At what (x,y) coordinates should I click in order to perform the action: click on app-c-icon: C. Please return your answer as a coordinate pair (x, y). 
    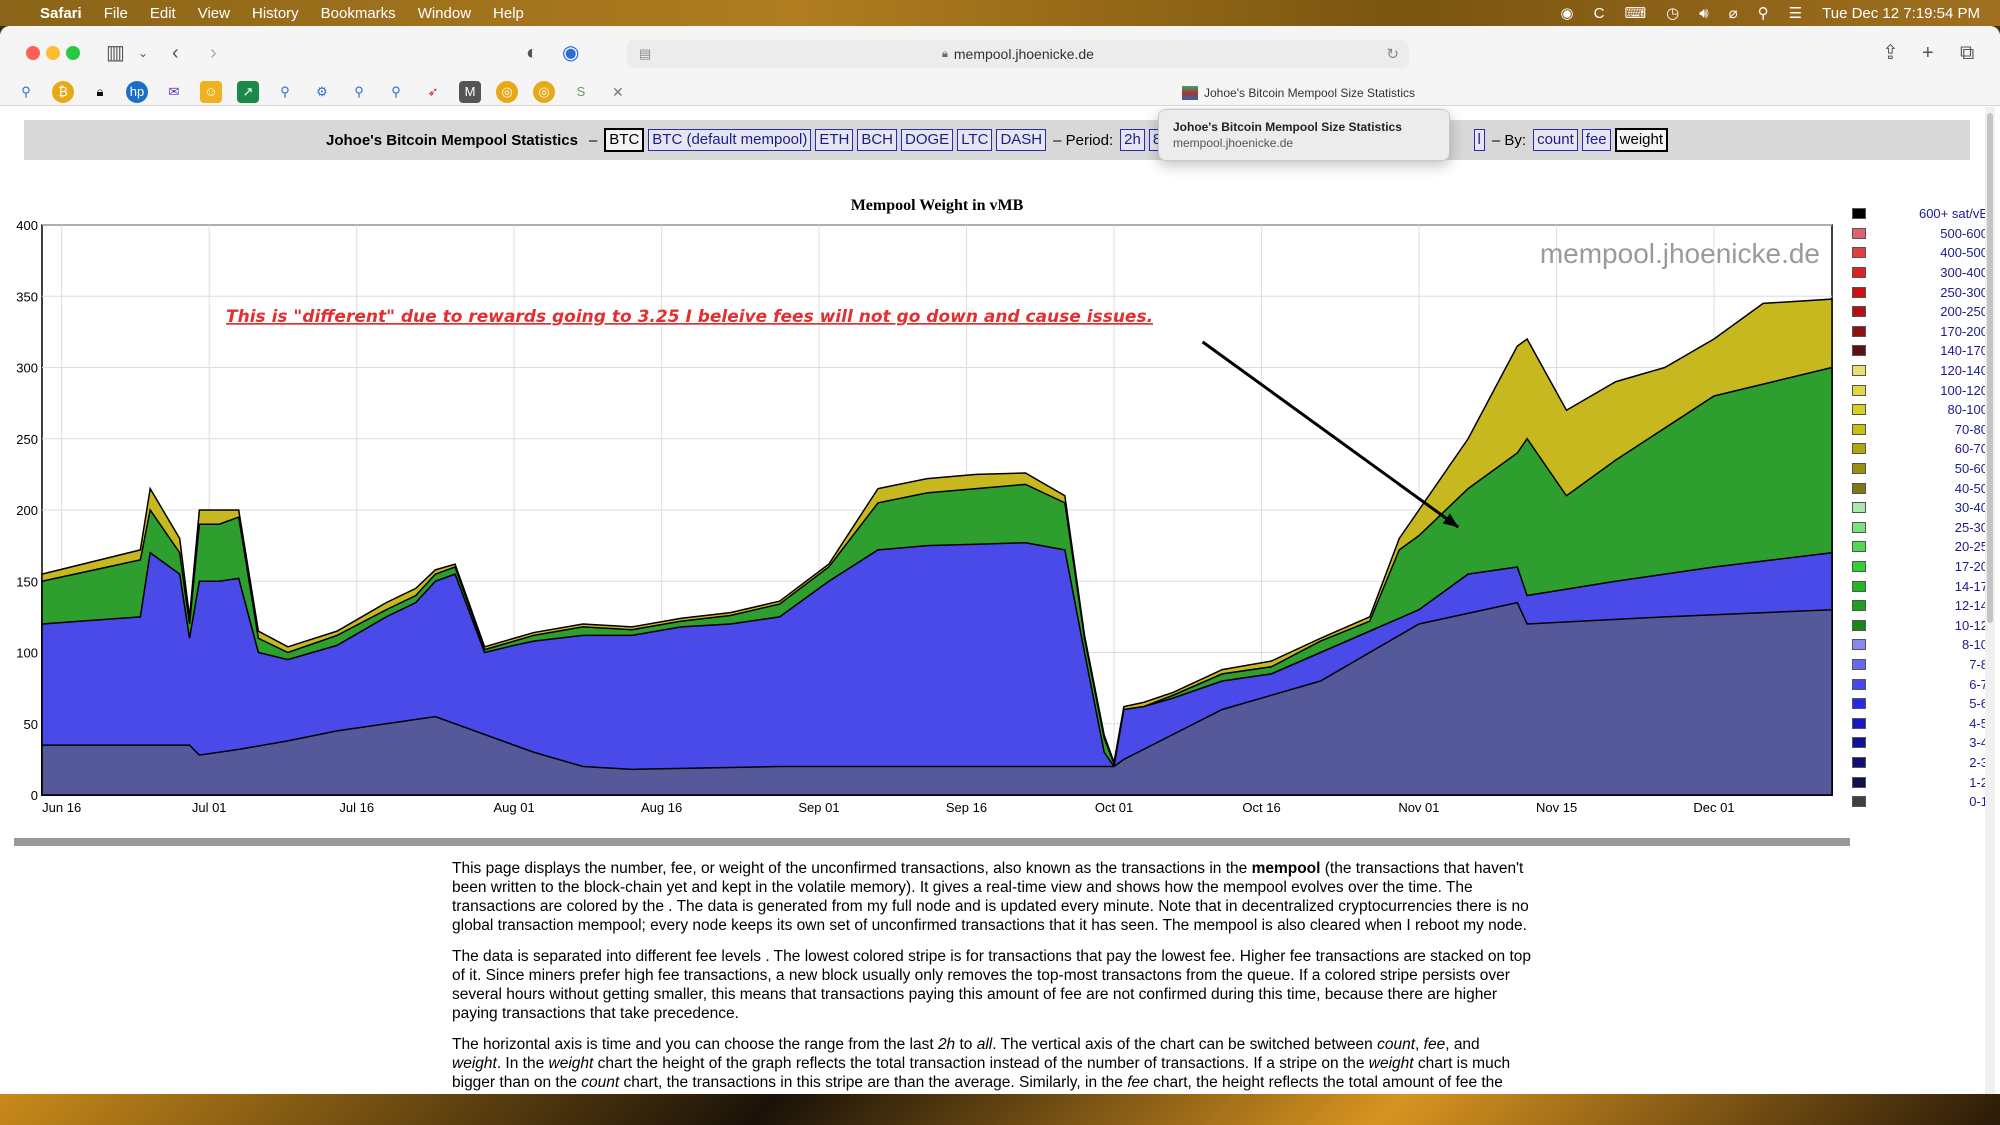
    Looking at the image, I should click on (1599, 13).